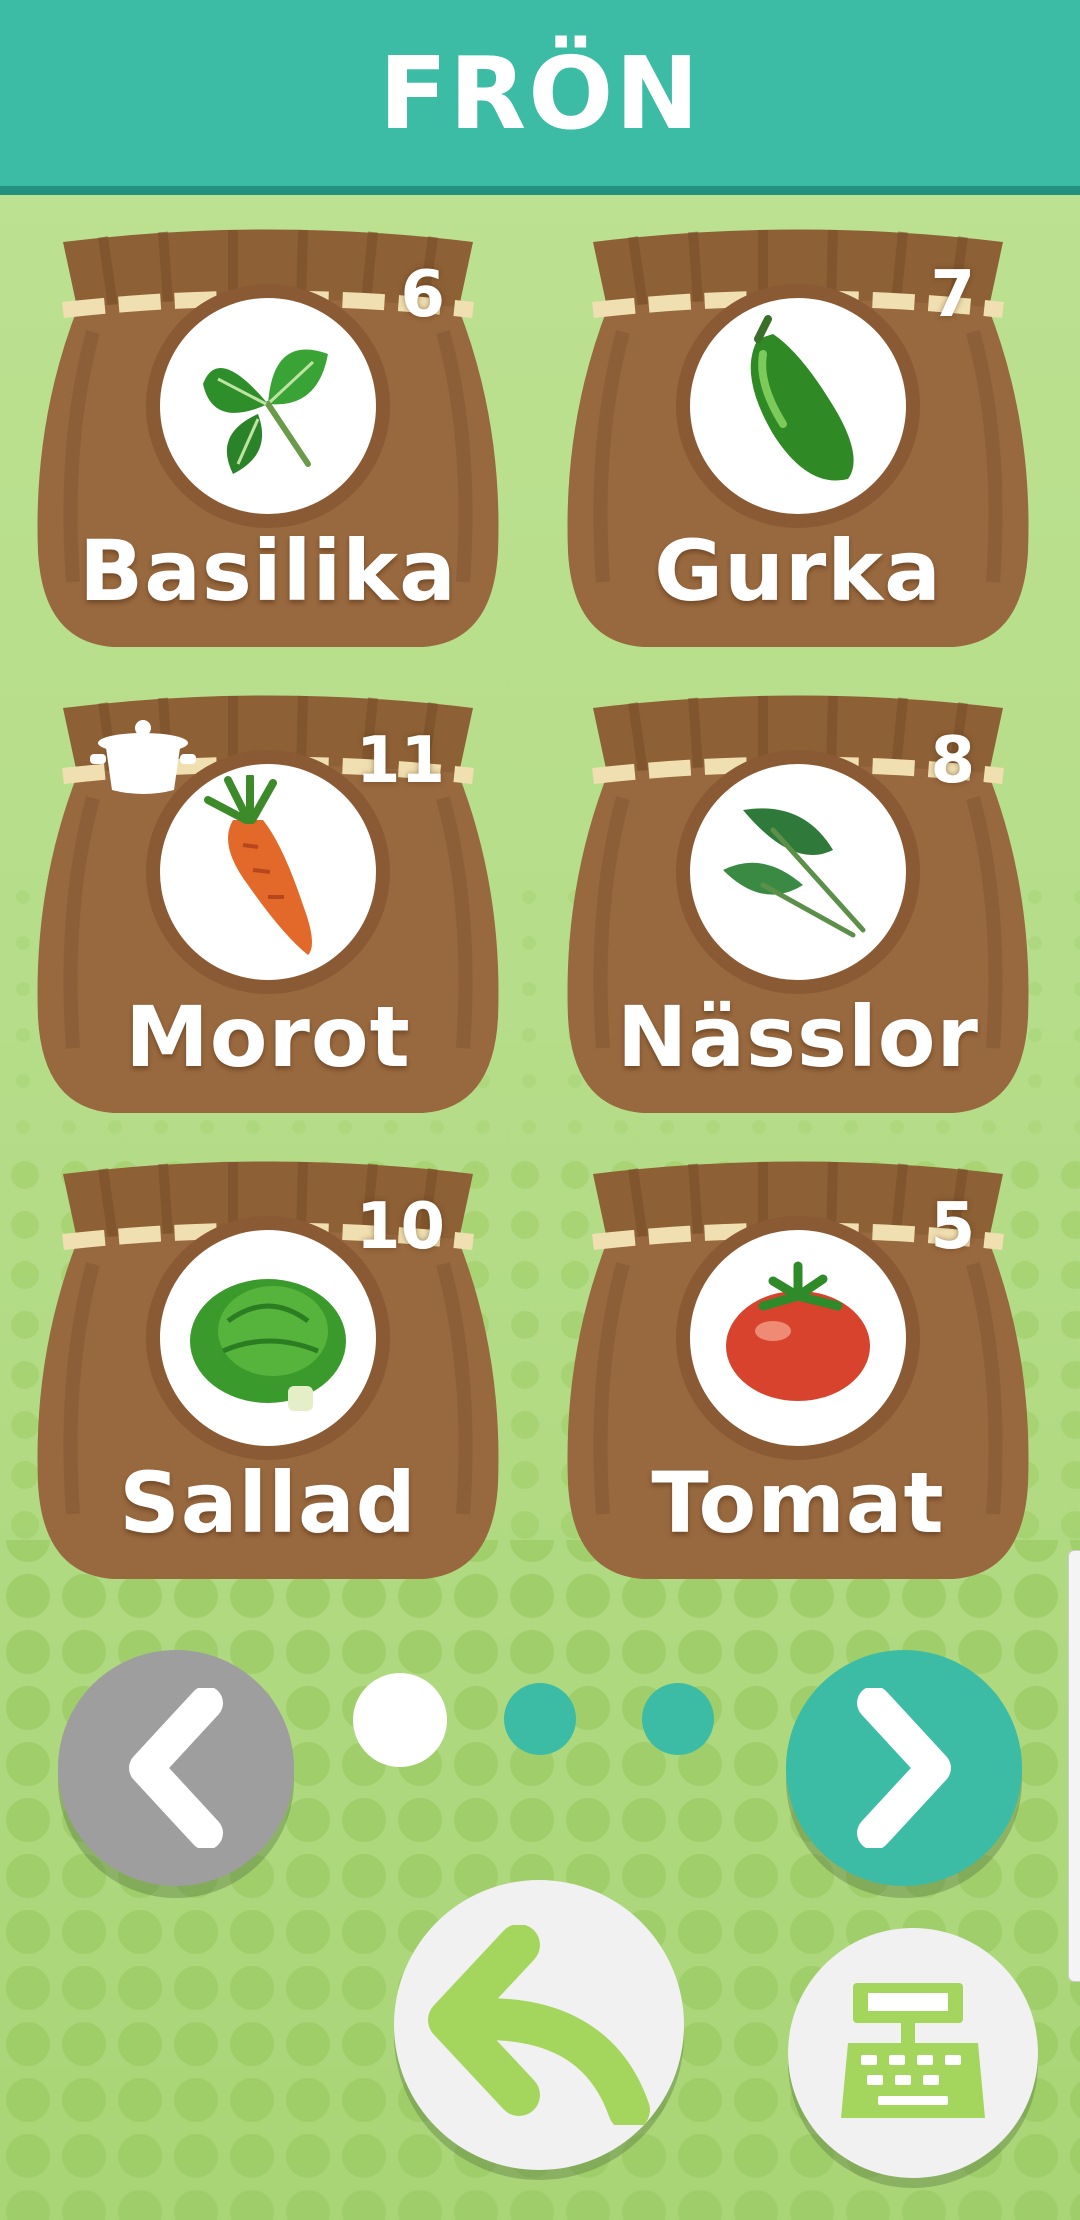 The image size is (1080, 2220). I want to click on seed-count: 10, so click(400, 1227).